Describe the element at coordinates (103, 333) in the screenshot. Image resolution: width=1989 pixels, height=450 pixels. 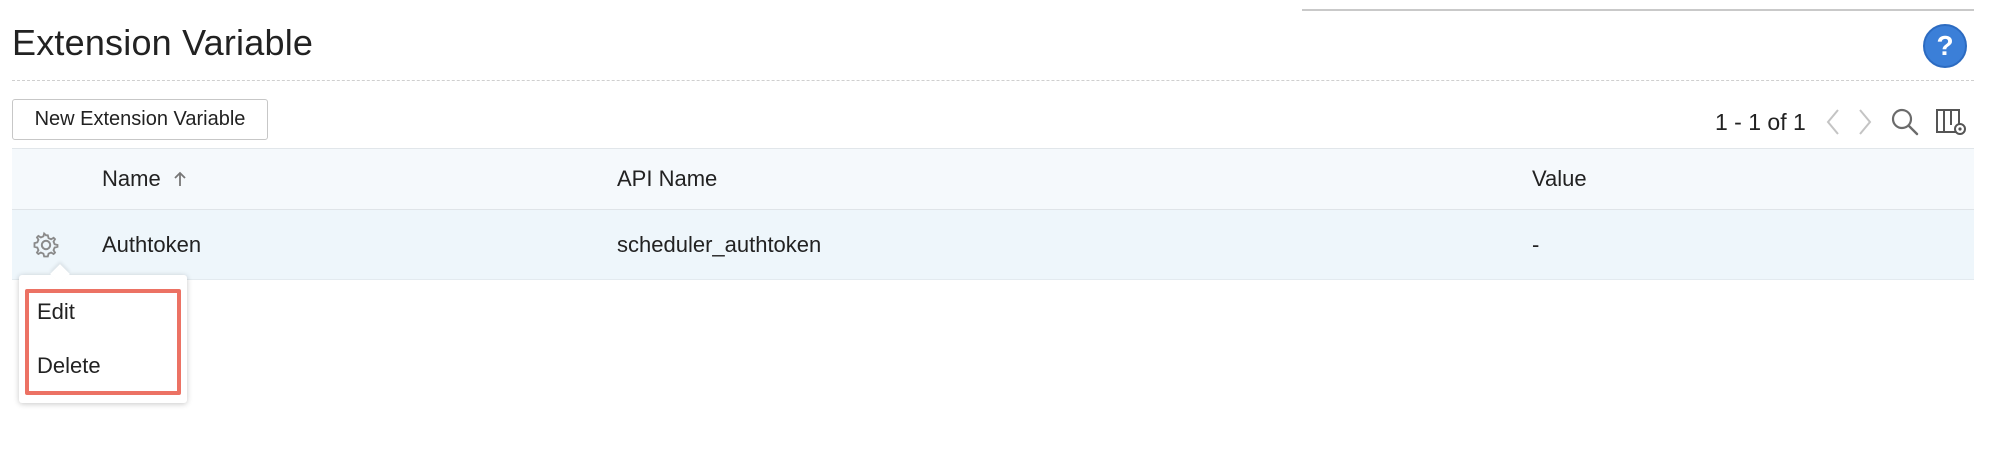
I see `row-action-menu: Edit Delete` at that location.